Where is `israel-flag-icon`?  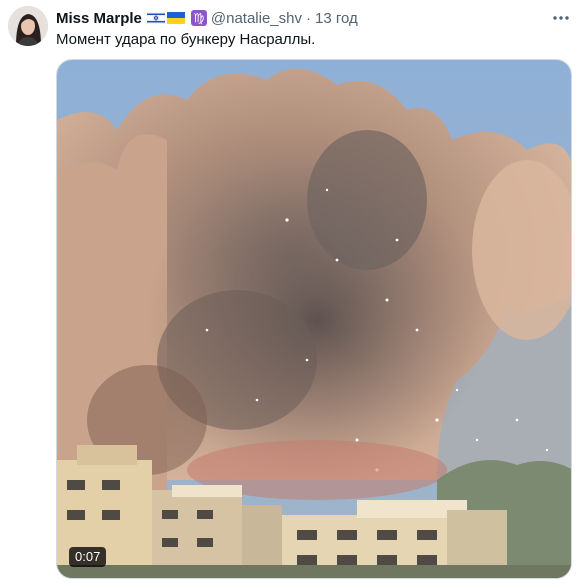
israel-flag-icon is located at coordinates (155, 18).